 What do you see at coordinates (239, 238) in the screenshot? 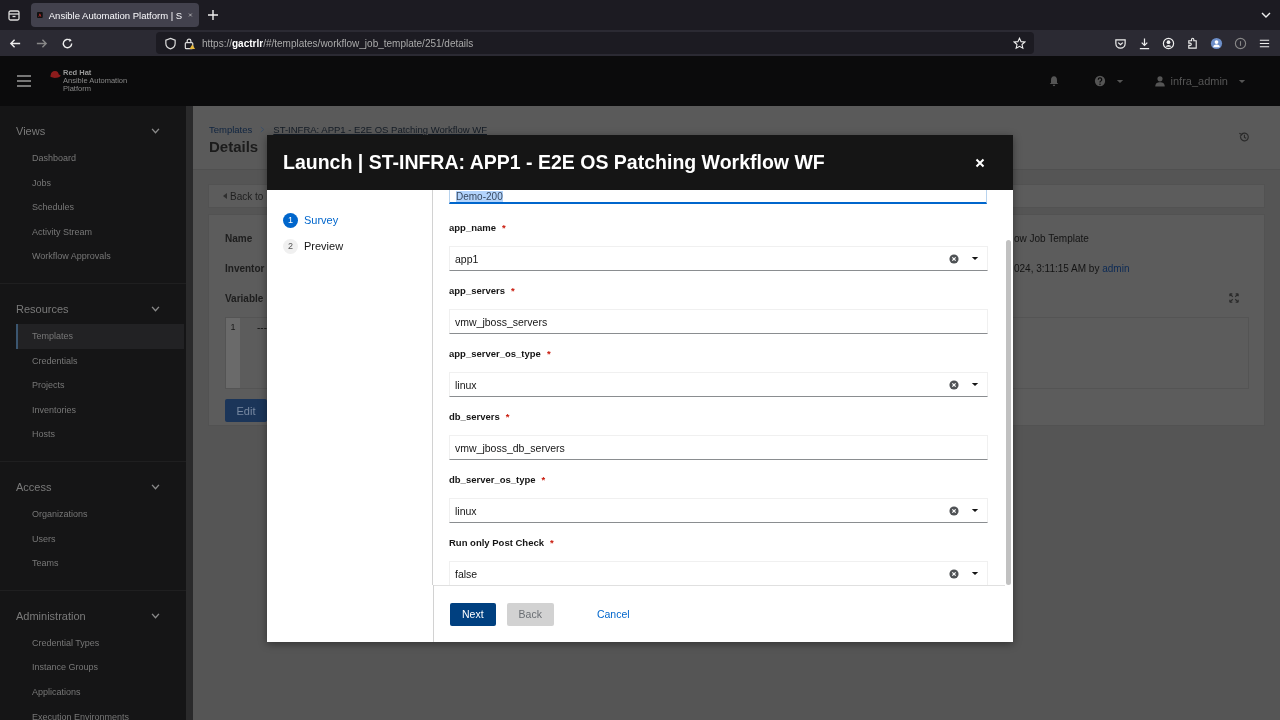
I see `detail-label: Name` at bounding box center [239, 238].